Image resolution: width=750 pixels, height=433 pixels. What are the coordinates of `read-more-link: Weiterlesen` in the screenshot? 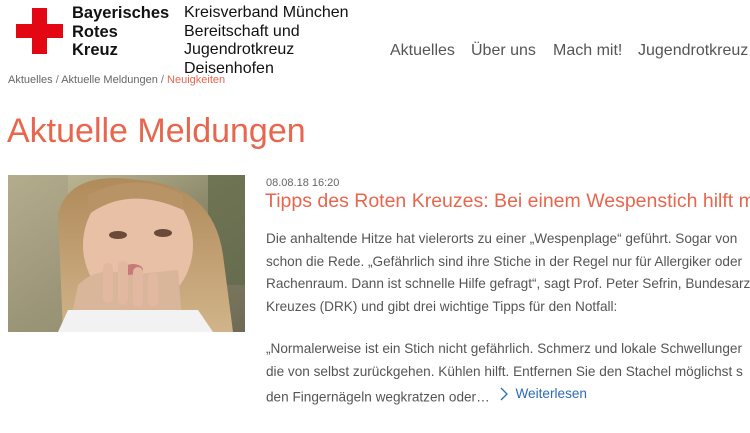 It's located at (542, 394).